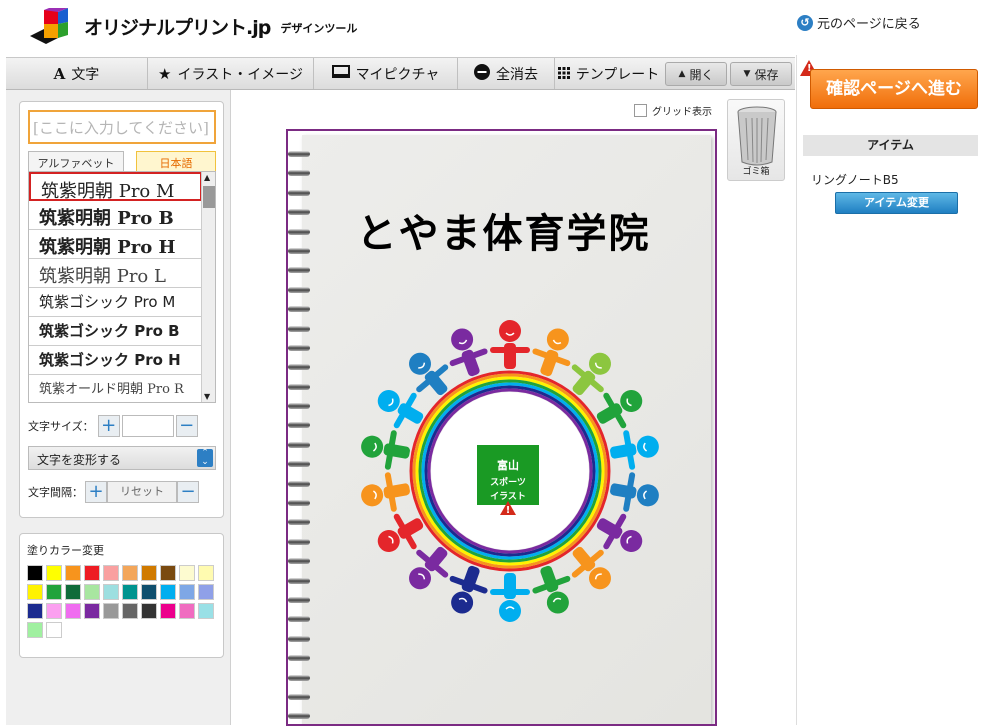  Describe the element at coordinates (115, 244) in the screenshot. I see `font-item: 筑紫明朝 Pro H` at that location.